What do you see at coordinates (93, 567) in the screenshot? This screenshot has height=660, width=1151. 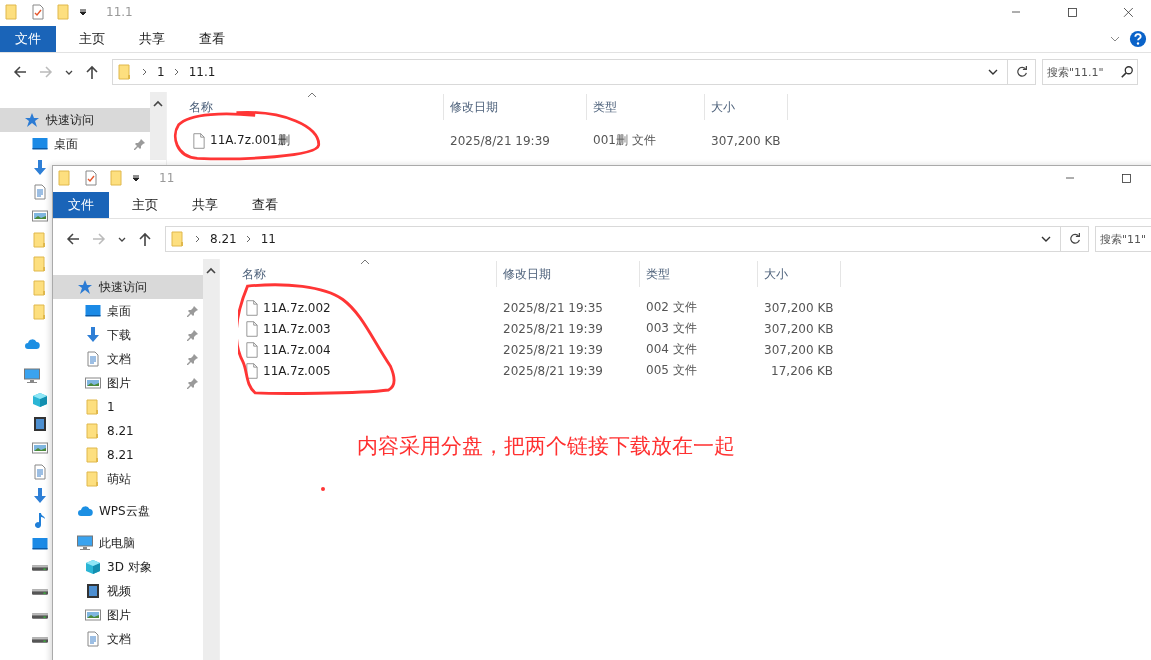 I see `cube-icon` at bounding box center [93, 567].